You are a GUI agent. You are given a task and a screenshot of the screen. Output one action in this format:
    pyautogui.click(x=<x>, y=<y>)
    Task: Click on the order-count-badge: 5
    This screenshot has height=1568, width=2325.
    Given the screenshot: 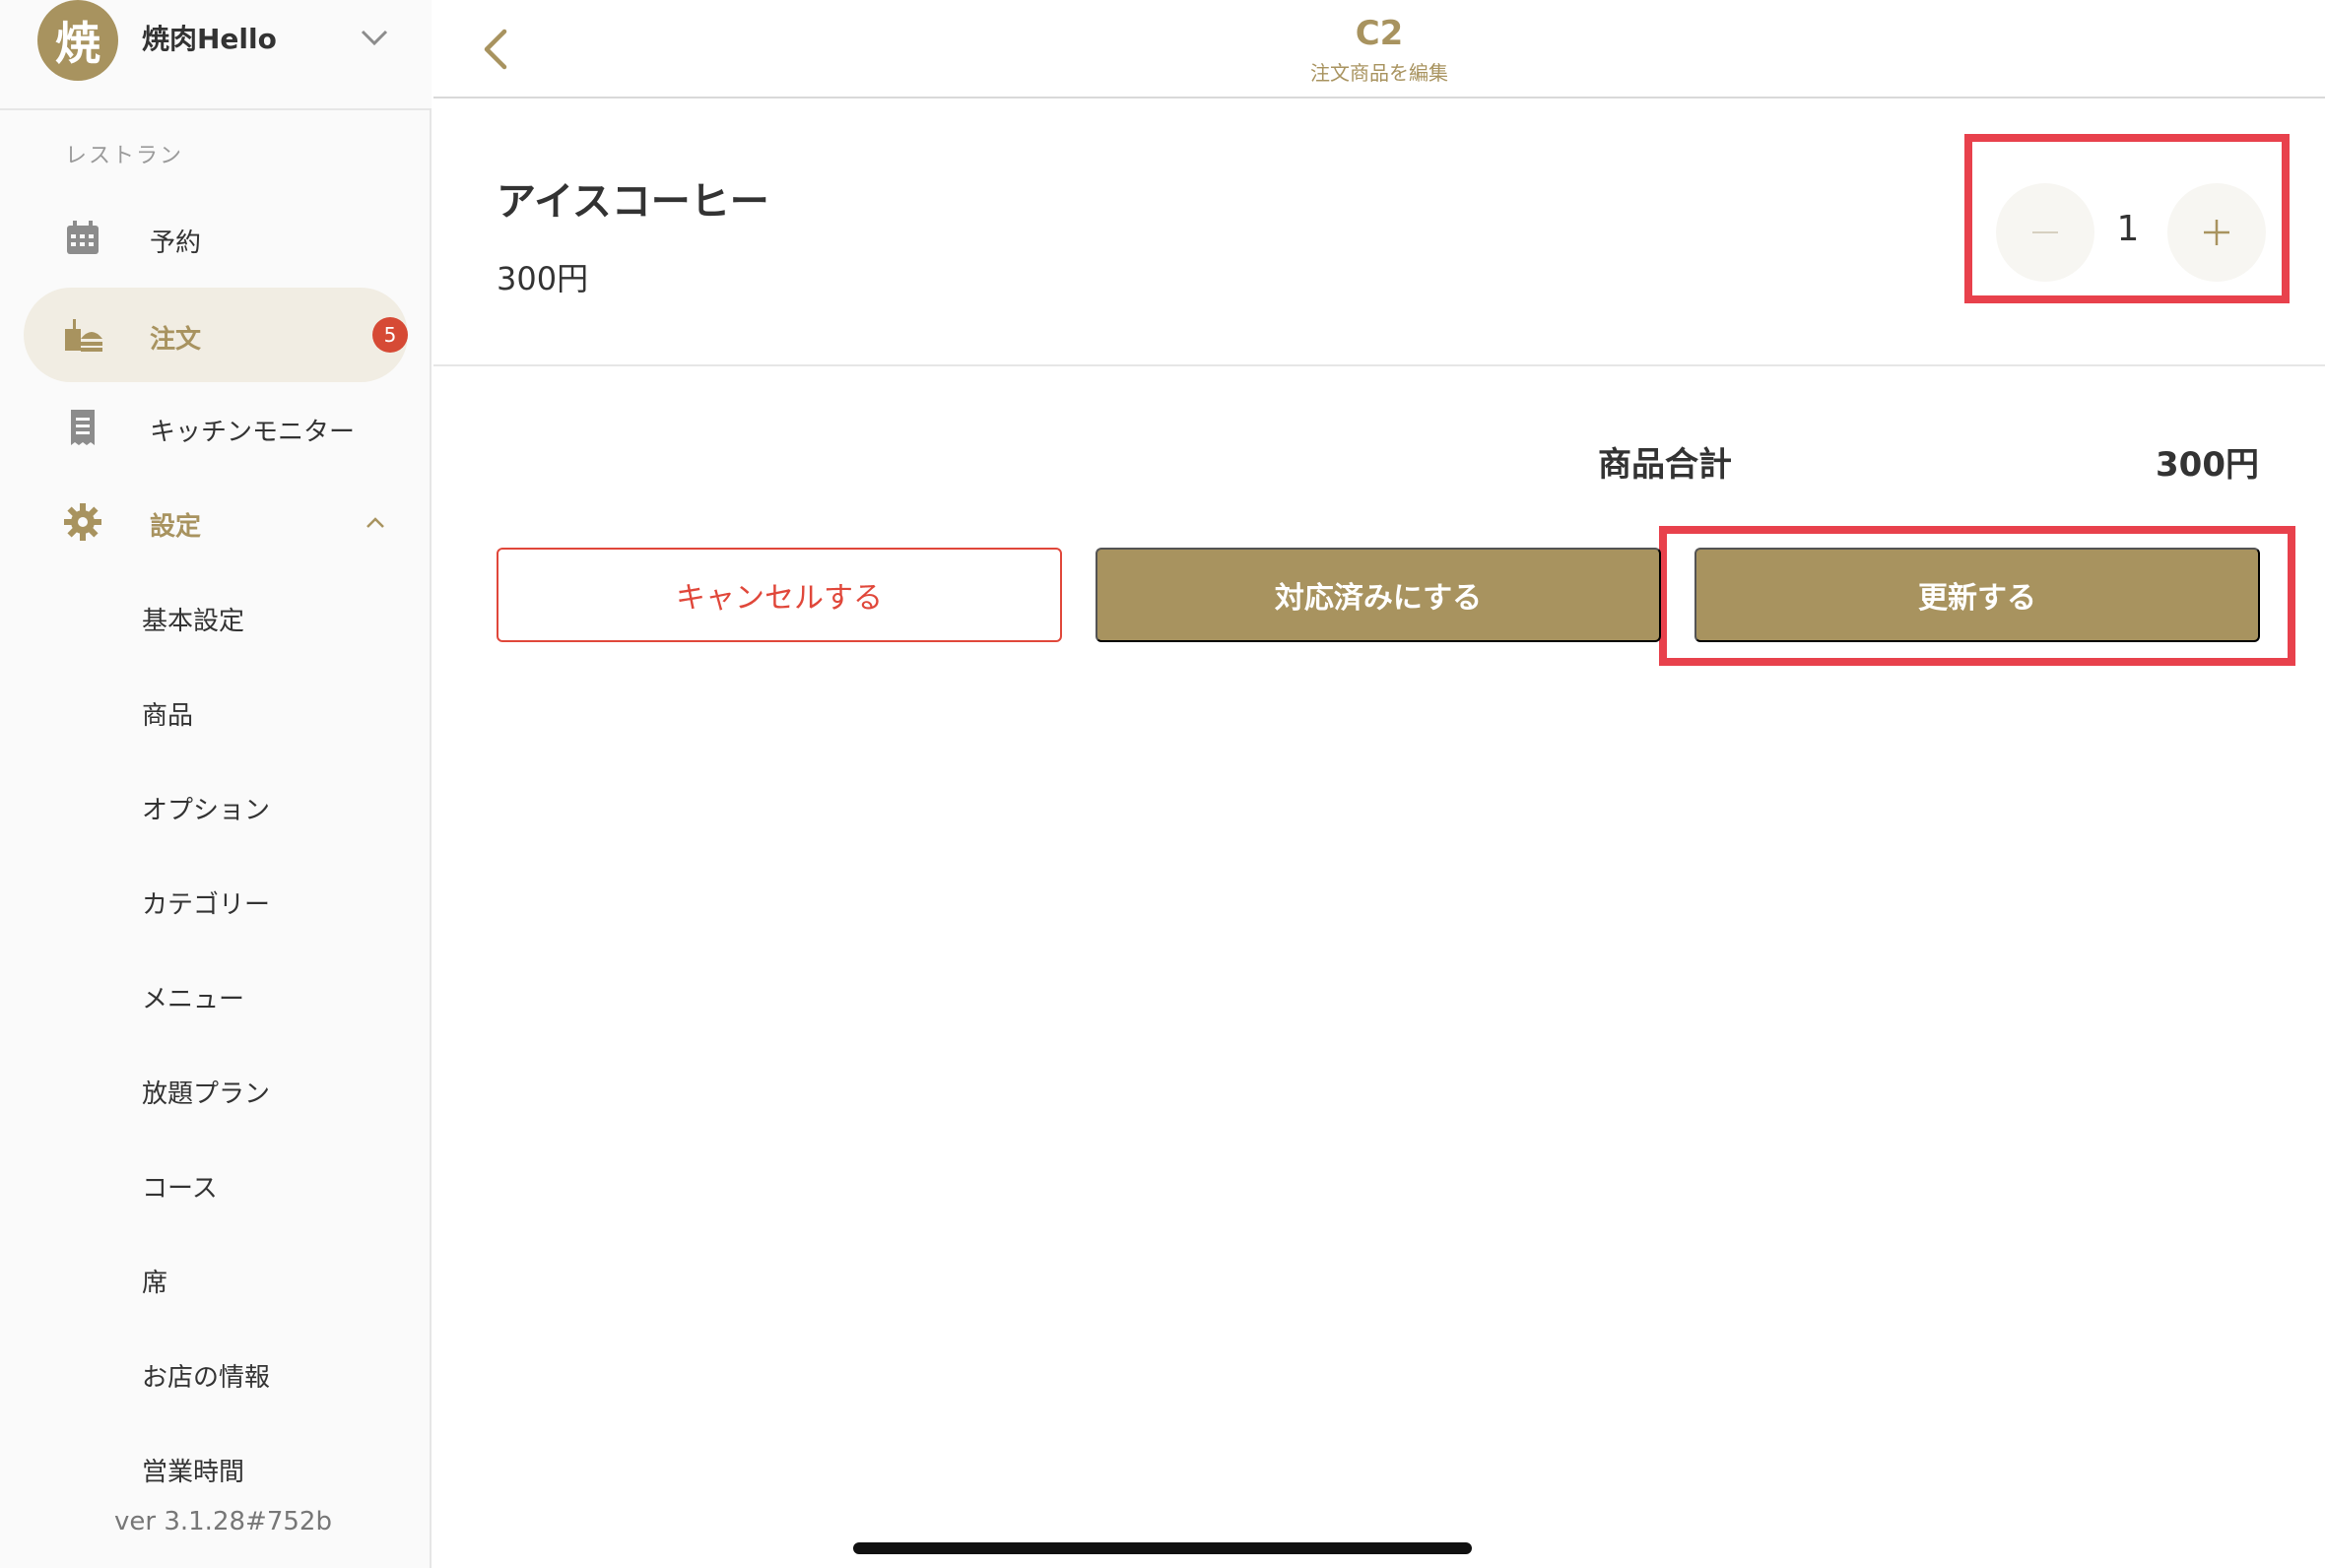 What is the action you would take?
    pyautogui.click(x=390, y=335)
    